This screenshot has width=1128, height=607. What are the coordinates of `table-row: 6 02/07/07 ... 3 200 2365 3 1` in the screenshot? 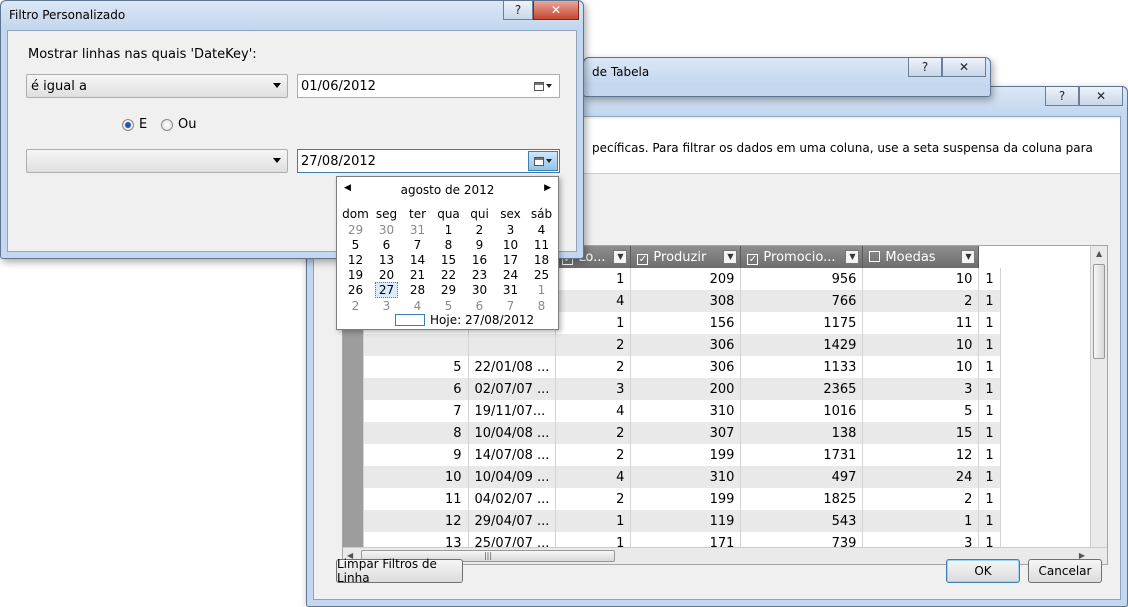 It's located at (672, 389).